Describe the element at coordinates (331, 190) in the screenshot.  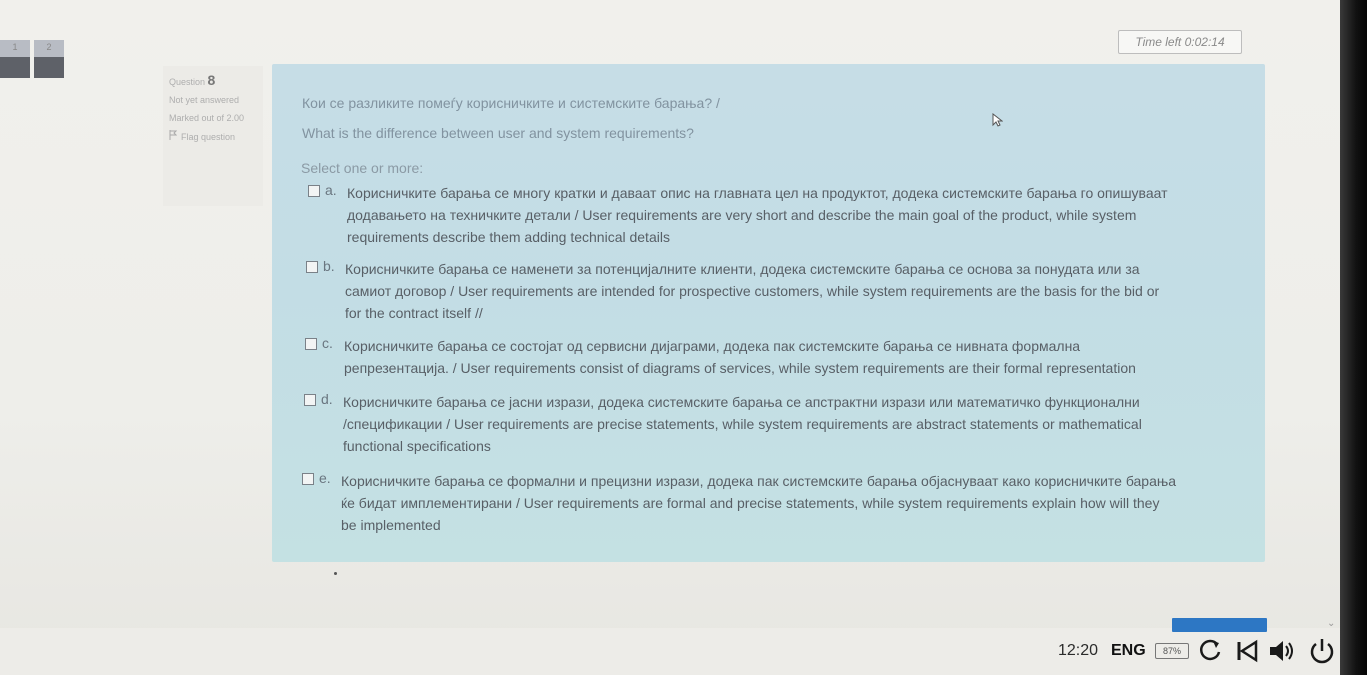
I see `option-letter: a.` at that location.